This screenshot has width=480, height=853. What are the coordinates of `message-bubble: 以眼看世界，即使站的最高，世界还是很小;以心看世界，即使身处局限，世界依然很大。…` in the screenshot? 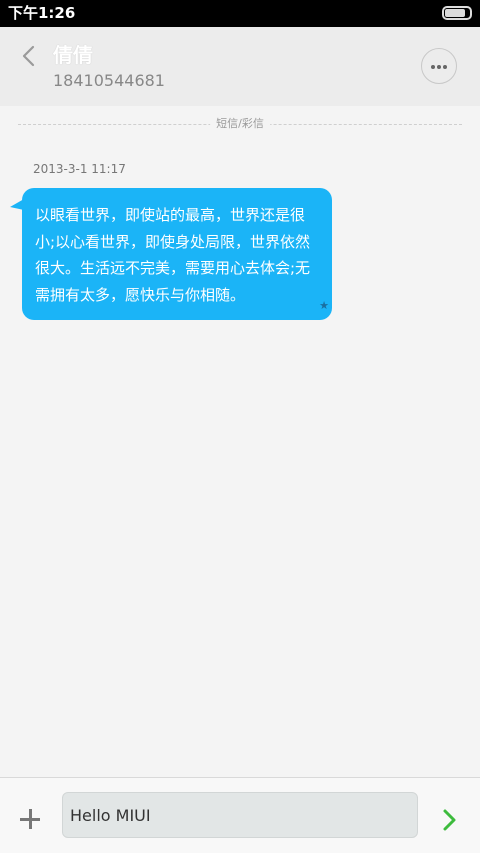 It's located at (171, 254).